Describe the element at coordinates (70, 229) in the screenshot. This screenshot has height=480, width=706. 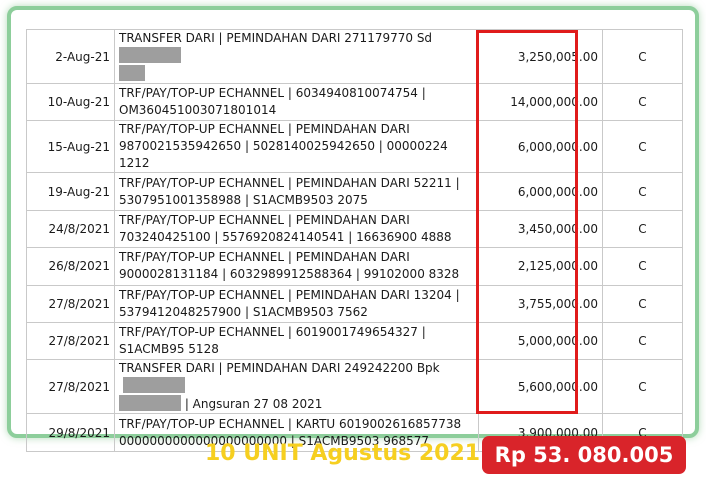
I see `date-cell: 24/8/2021` at that location.